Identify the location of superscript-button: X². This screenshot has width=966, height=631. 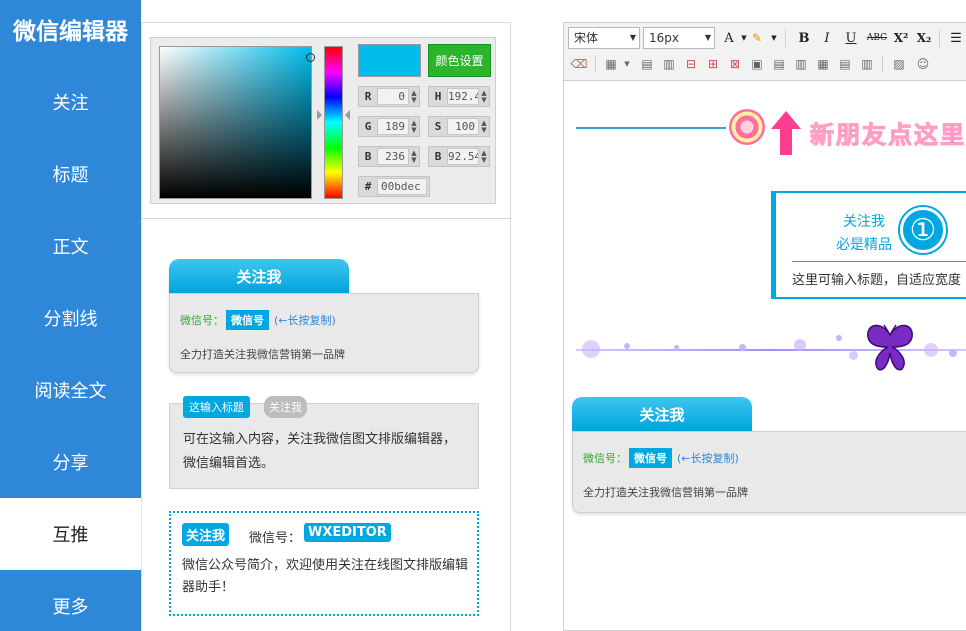
(901, 38).